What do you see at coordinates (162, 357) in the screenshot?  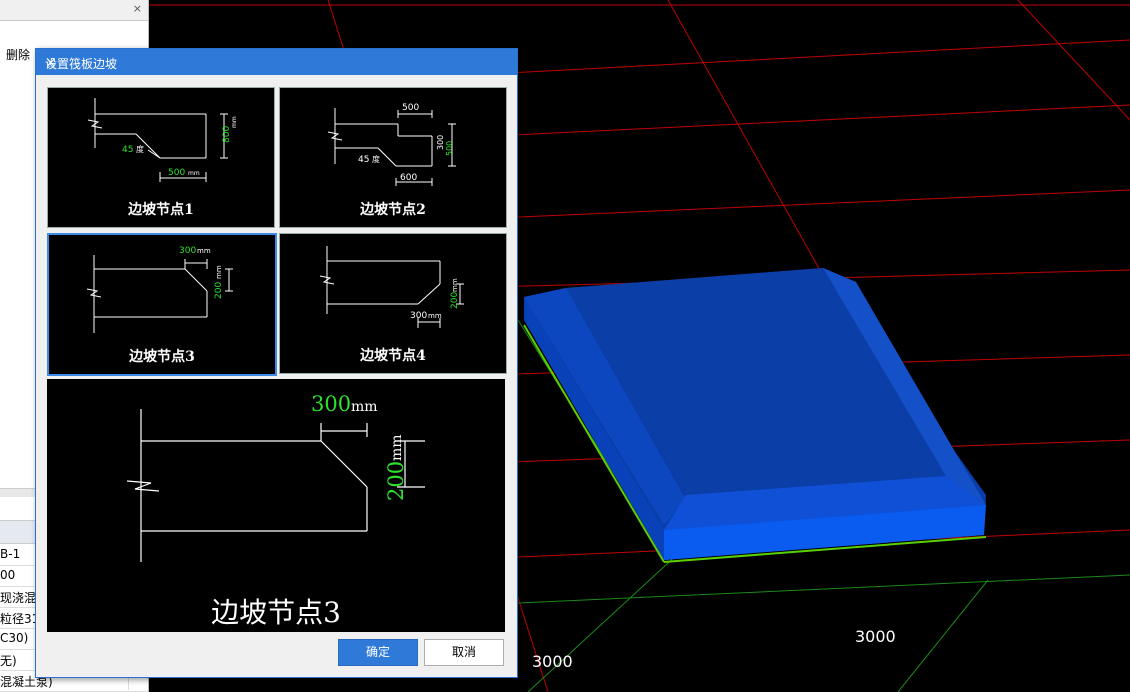 I see `node-3-label: 边坡节点3` at bounding box center [162, 357].